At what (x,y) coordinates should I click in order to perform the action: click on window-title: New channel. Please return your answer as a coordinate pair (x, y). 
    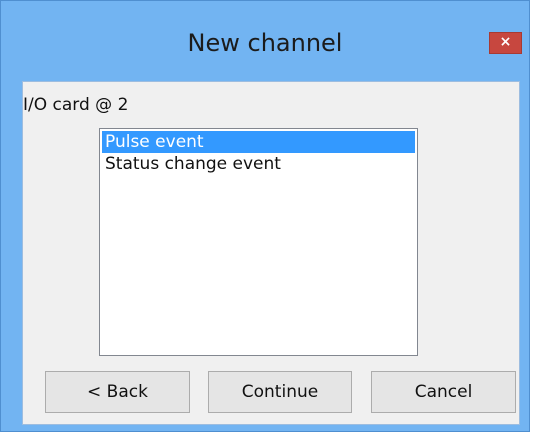
    Looking at the image, I should click on (265, 43).